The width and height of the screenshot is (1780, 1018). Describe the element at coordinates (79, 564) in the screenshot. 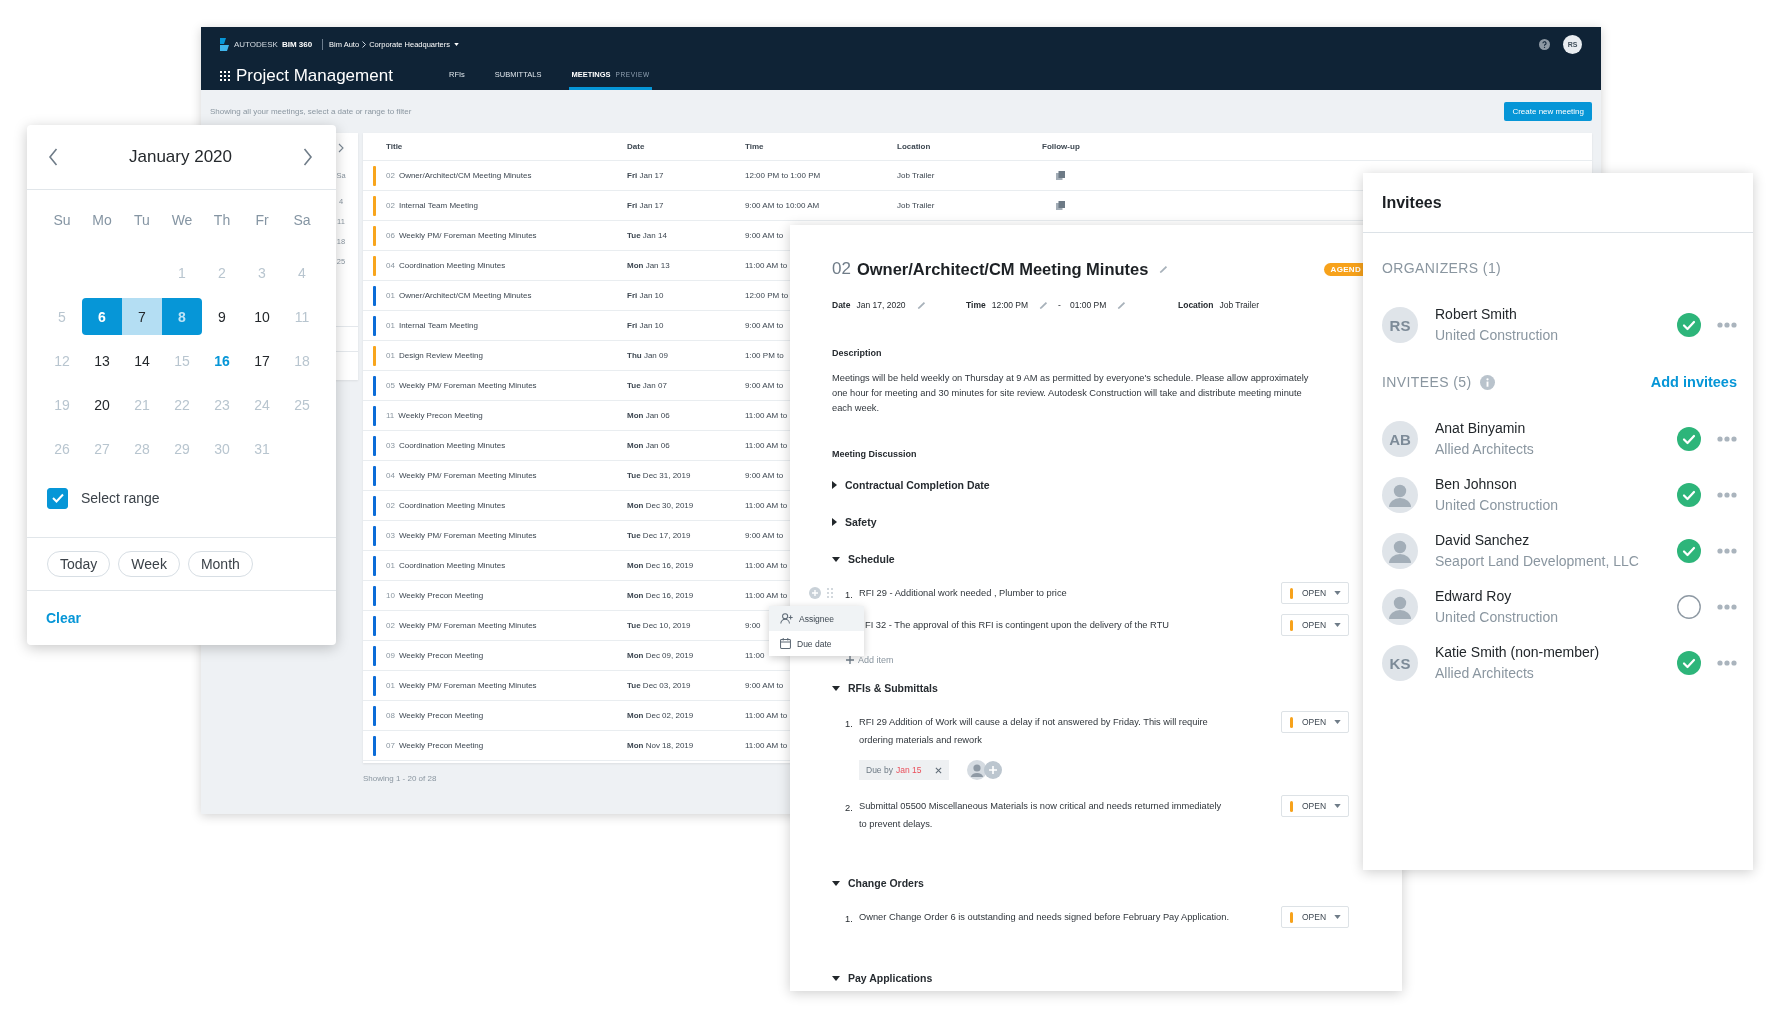

I see `range-shortcut-button: Today` at that location.